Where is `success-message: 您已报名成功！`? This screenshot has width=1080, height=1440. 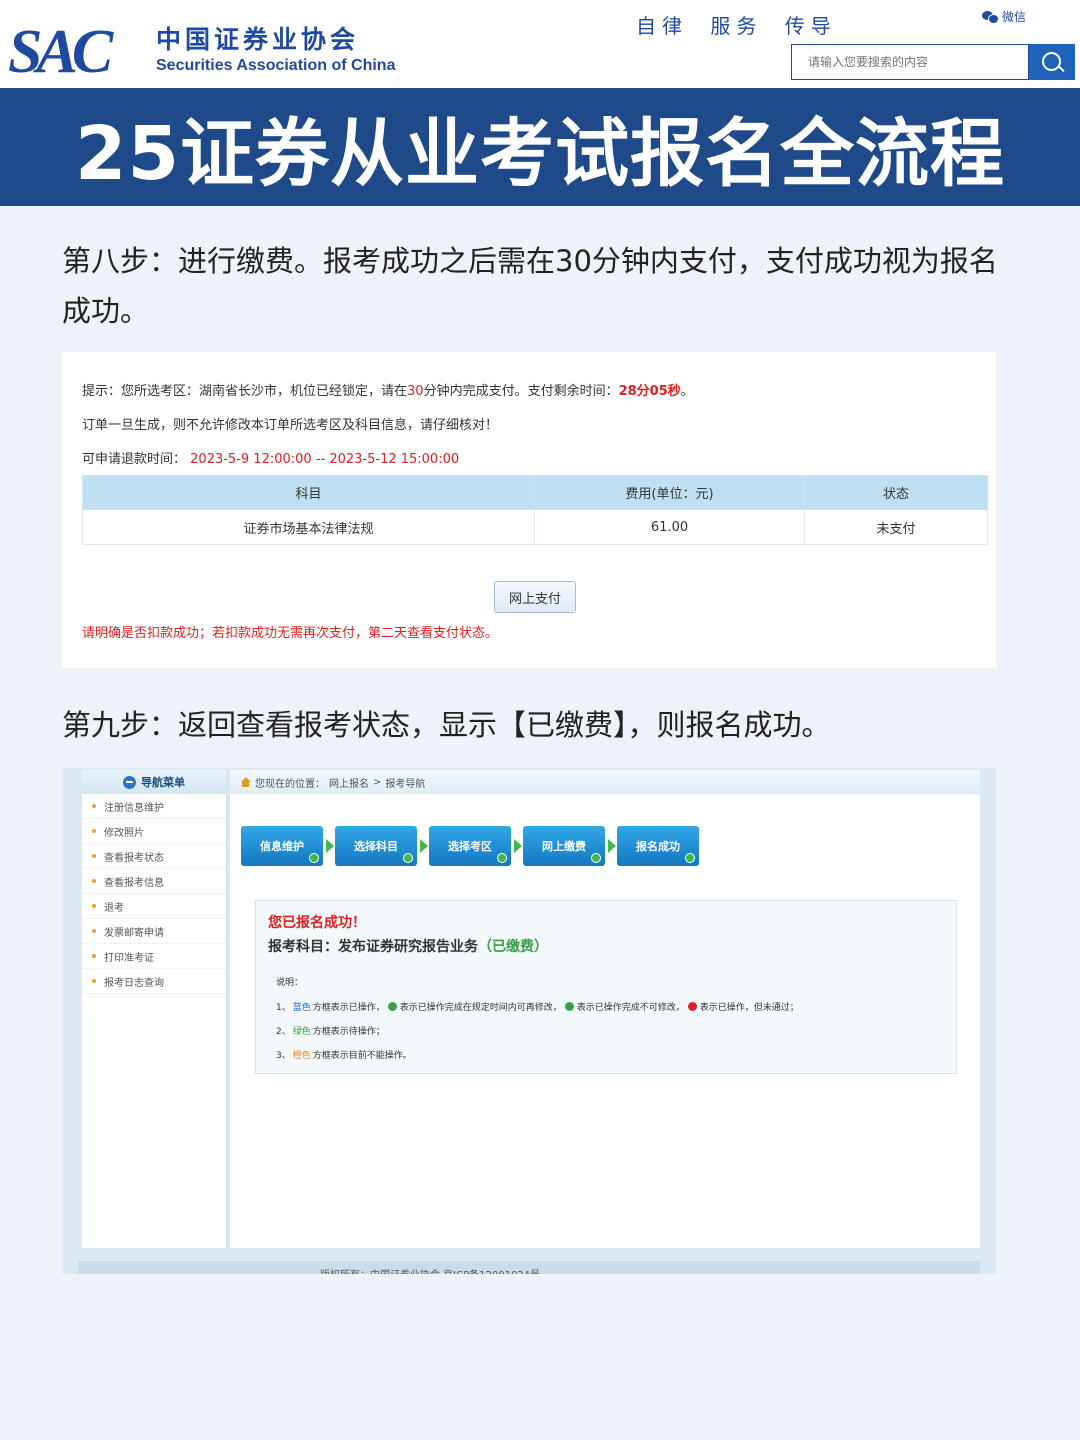
success-message: 您已报名成功！ is located at coordinates (317, 923).